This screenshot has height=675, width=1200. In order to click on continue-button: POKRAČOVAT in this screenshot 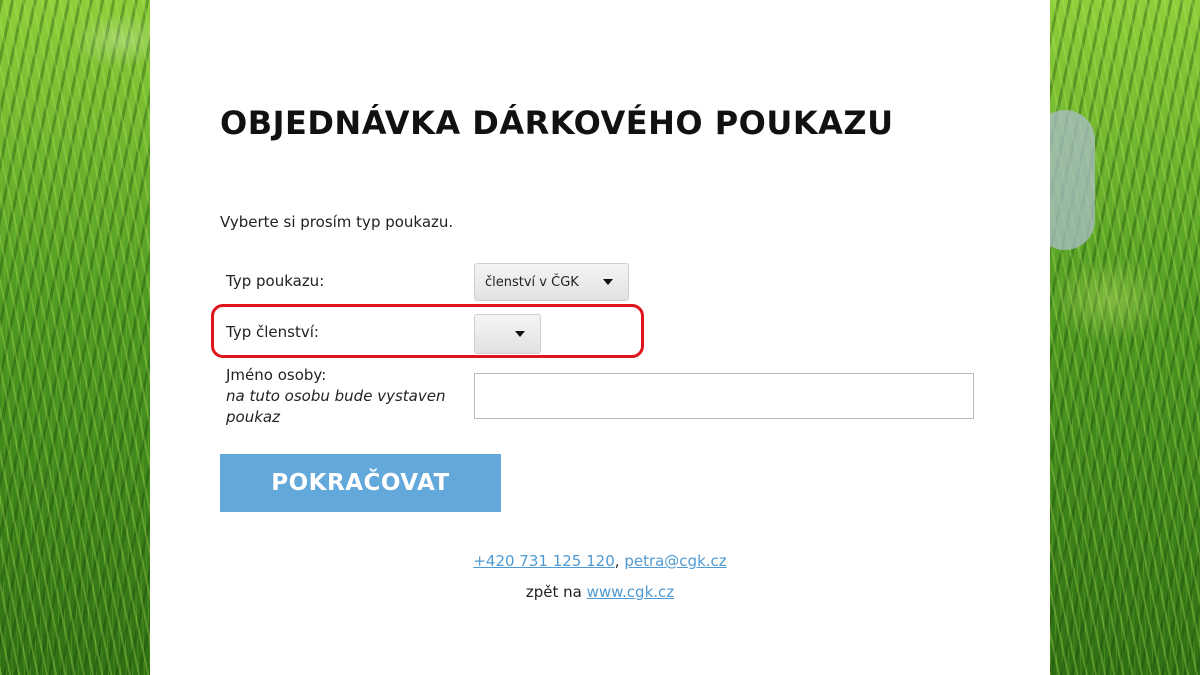, I will do `click(360, 483)`.